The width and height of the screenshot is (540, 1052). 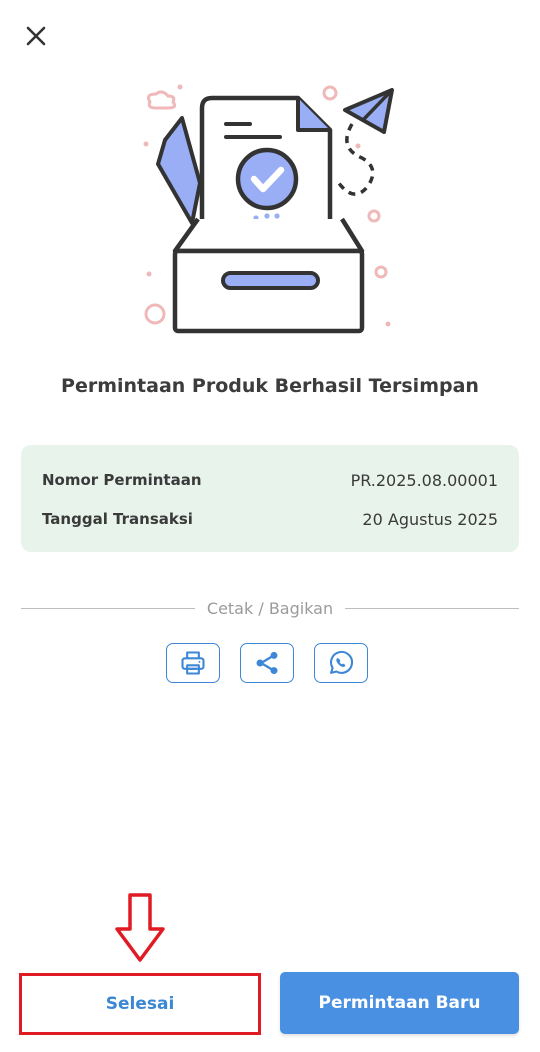 What do you see at coordinates (430, 519) in the screenshot?
I see `transaction-date-value: 20 Agustus 2025` at bounding box center [430, 519].